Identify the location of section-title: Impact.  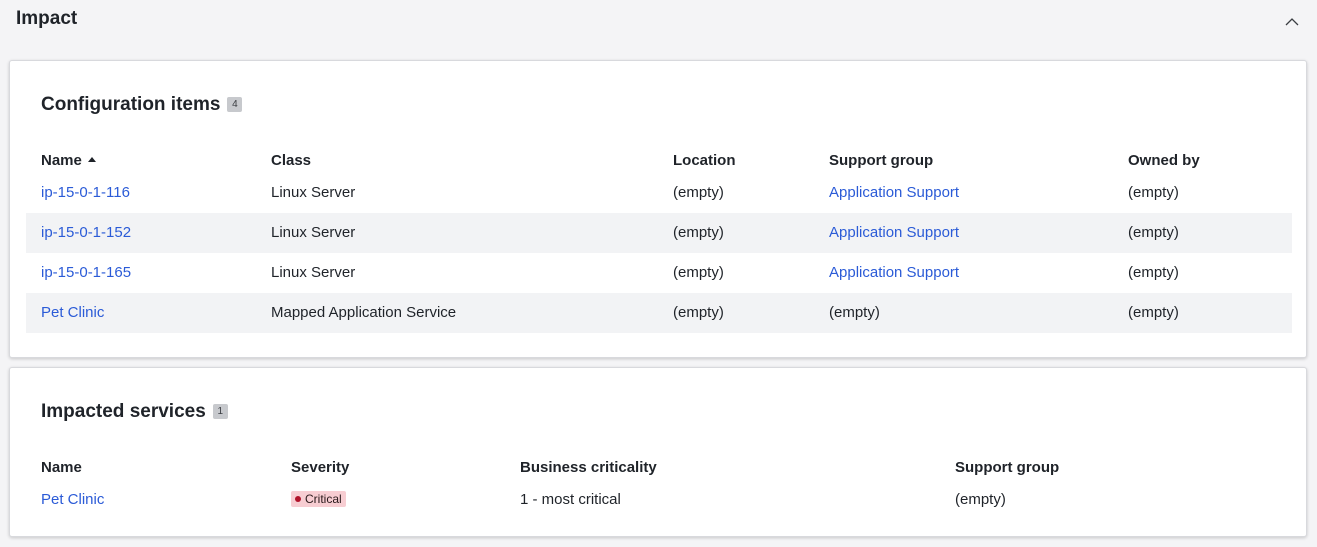
(47, 18).